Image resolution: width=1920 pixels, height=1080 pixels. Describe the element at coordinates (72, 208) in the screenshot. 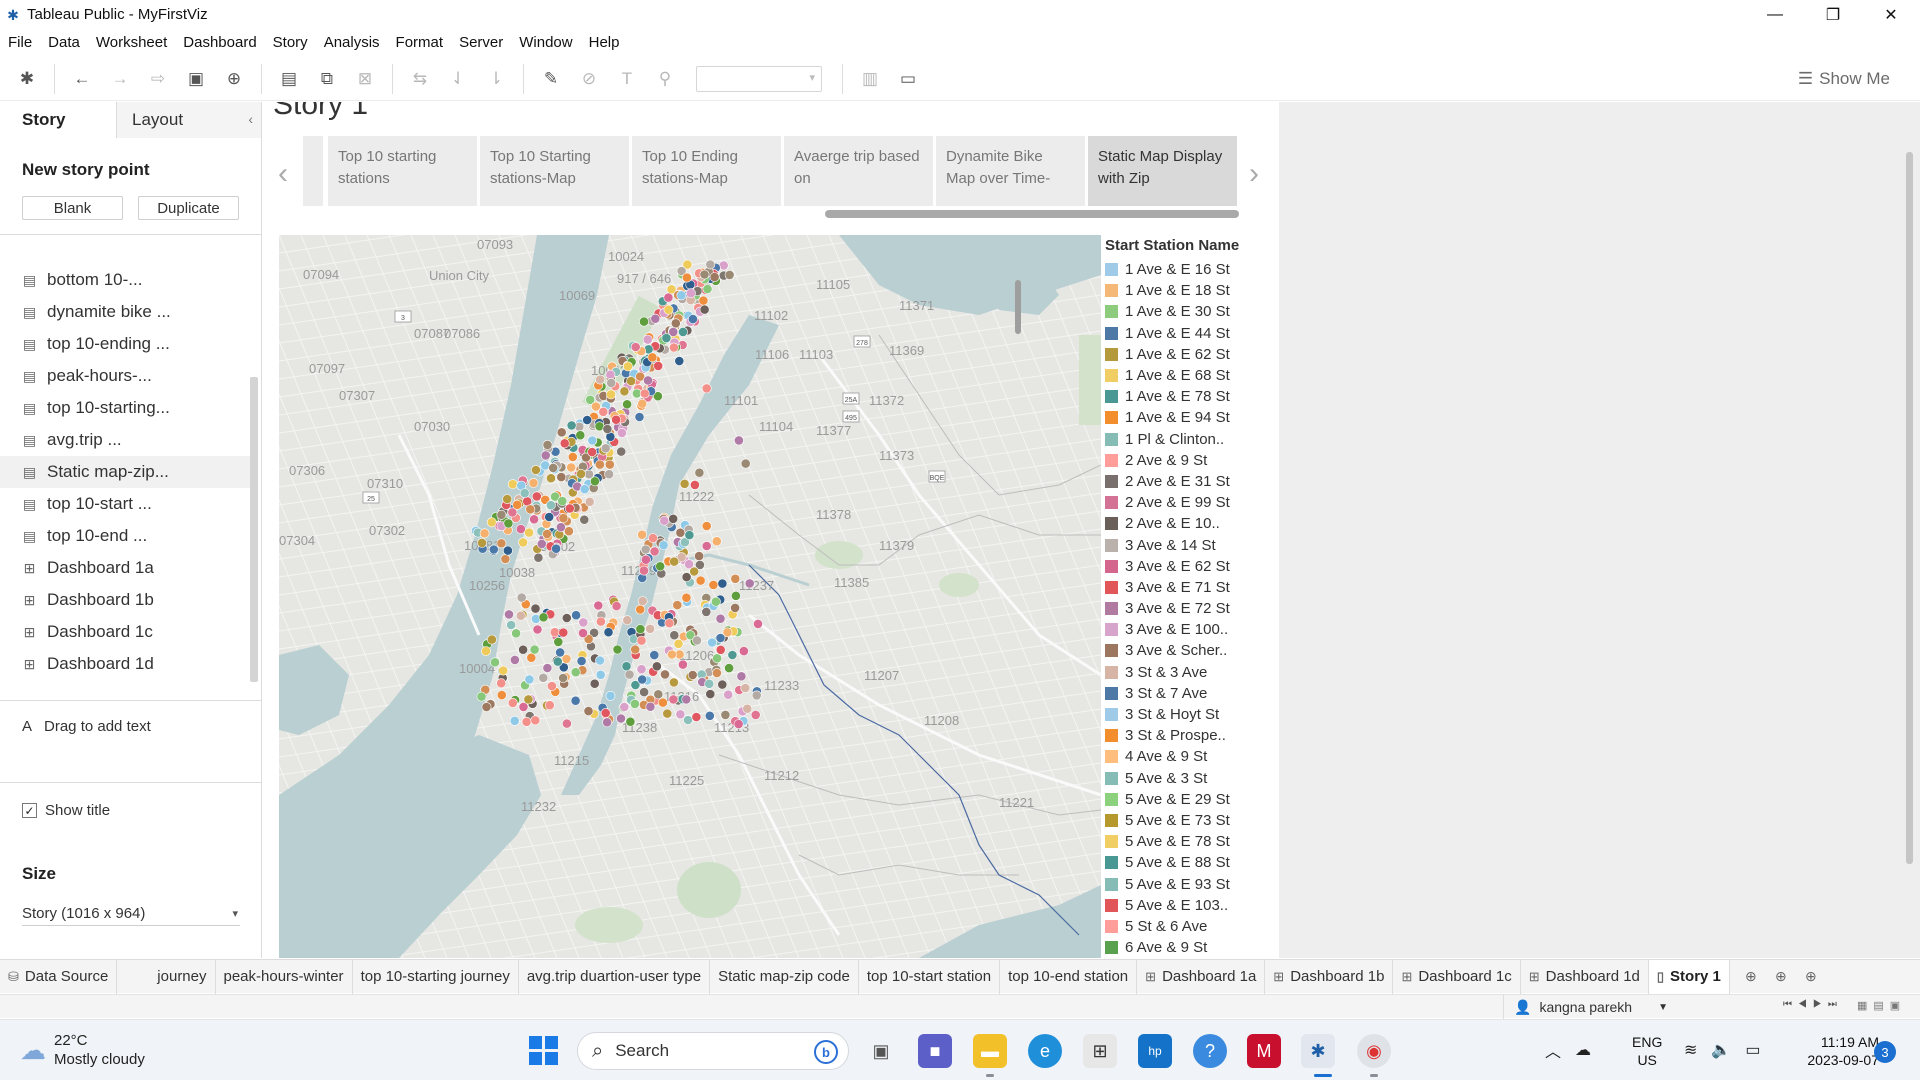

I see `blank-button: Blank` at that location.